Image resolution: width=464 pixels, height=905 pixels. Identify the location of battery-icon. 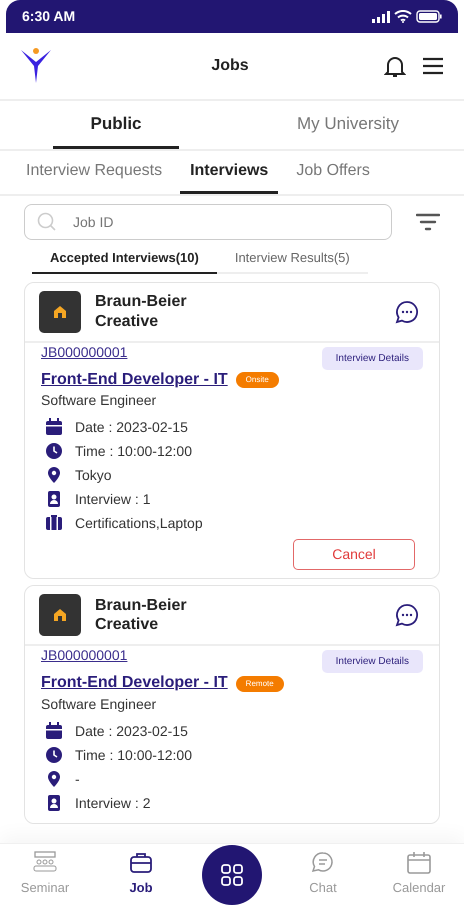
(429, 16).